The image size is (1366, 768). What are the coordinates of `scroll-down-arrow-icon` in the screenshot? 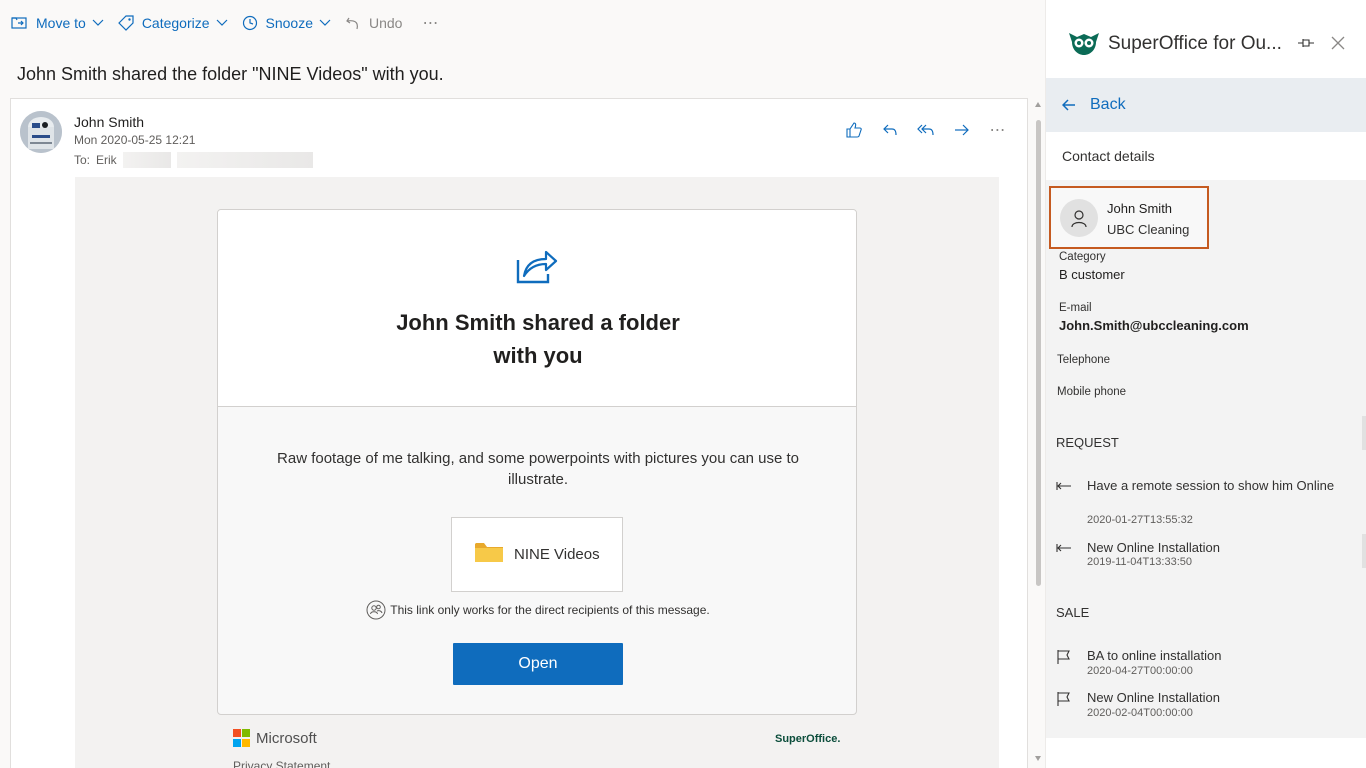 It's located at (1038, 758).